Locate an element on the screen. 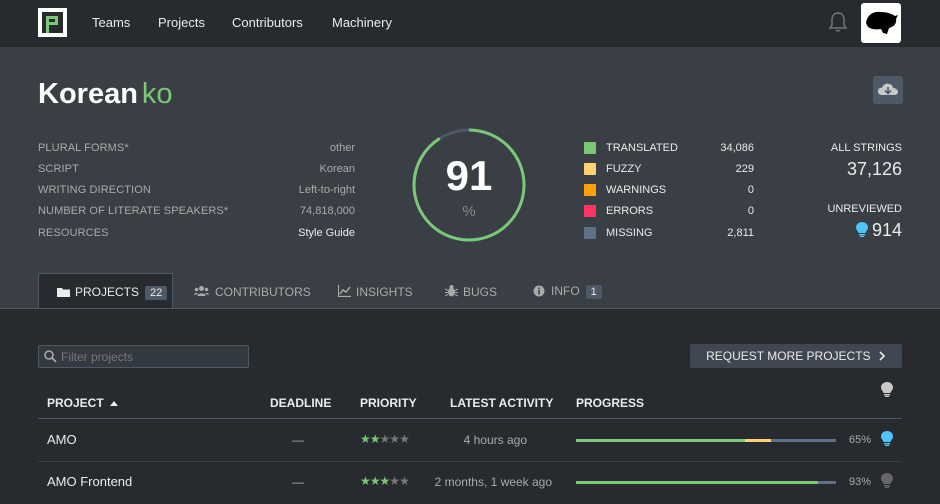 The image size is (940, 504). project-name-link: AMO is located at coordinates (62, 439).